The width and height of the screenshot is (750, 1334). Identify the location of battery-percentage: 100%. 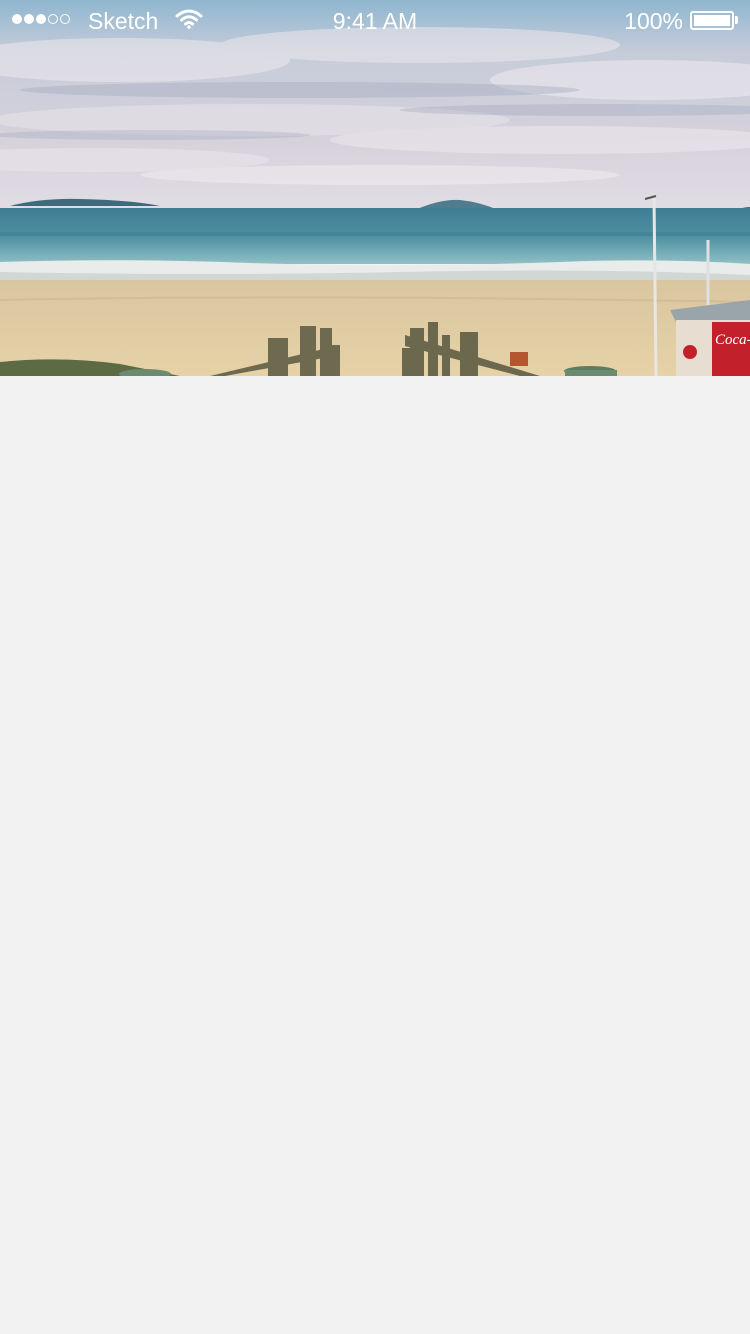
(653, 21).